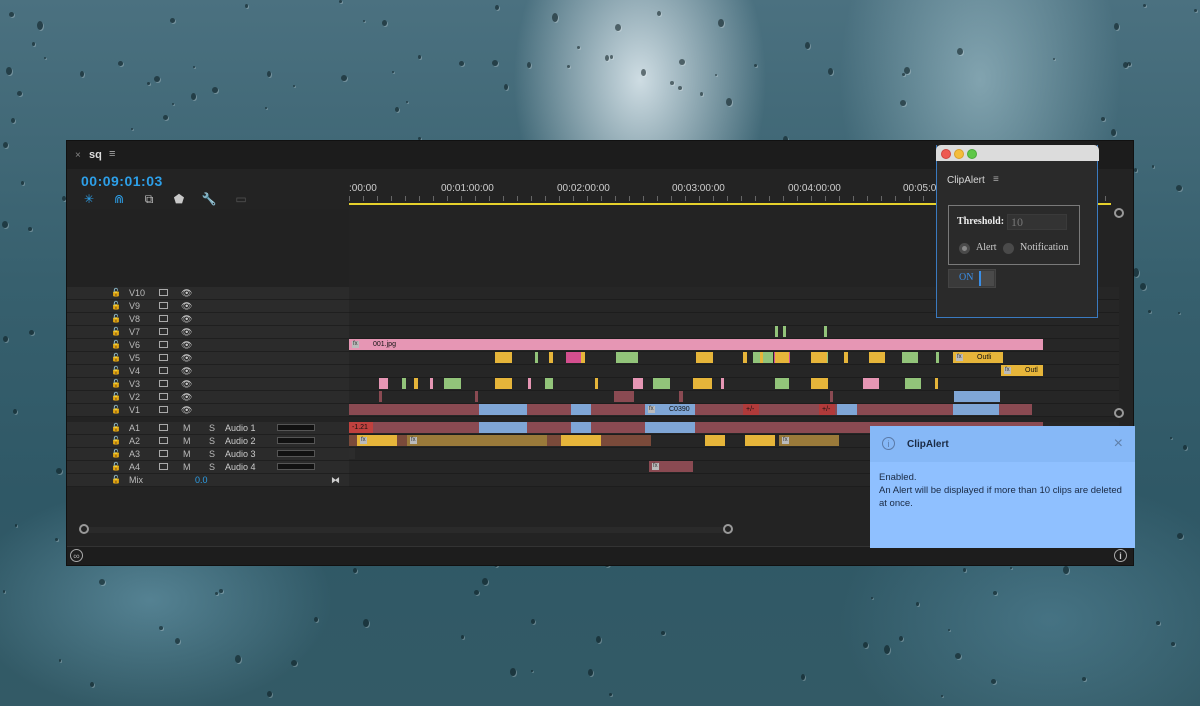  Describe the element at coordinates (89, 199) in the screenshot. I see `ripple-icon: ✳` at that location.